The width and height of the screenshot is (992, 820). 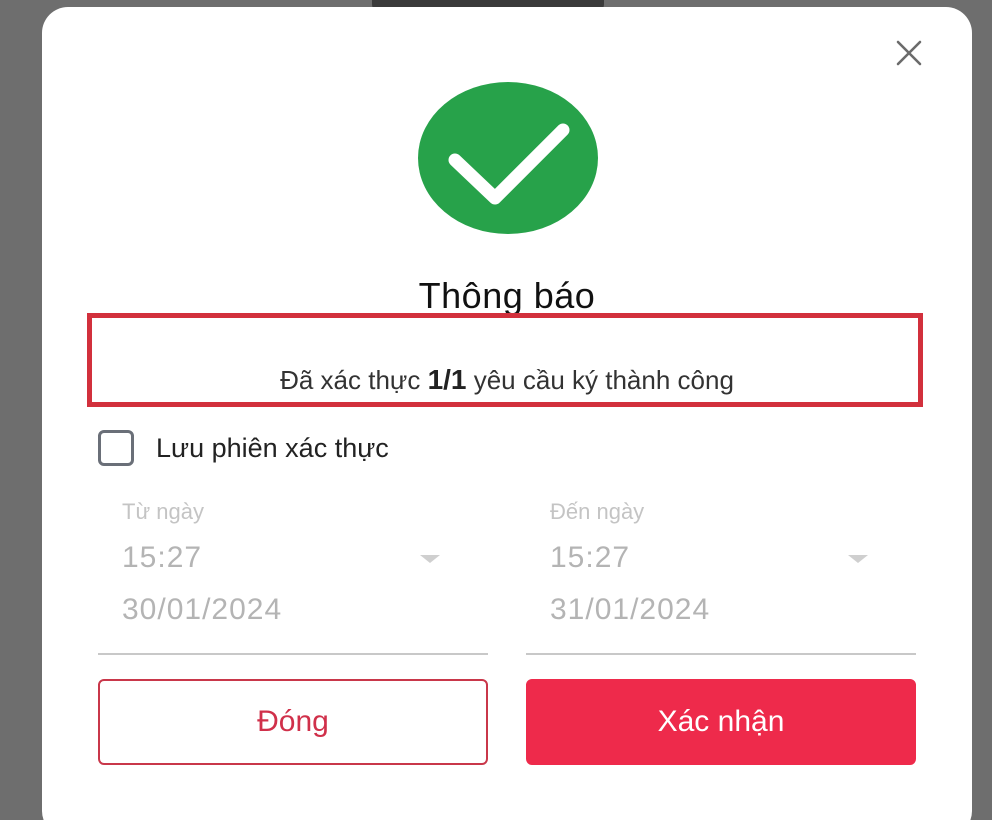 I want to click on to-date-picker: Đến ngày 15:27 31/01/2024, so click(x=721, y=577).